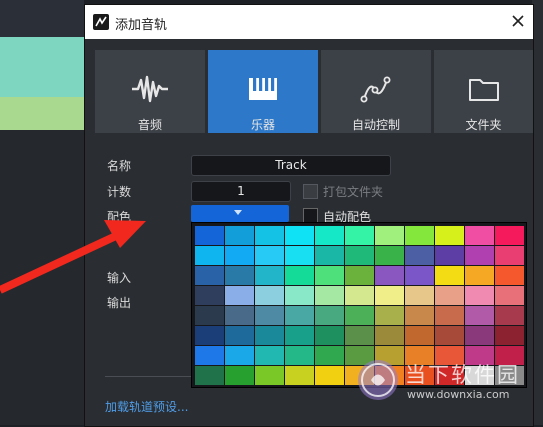 The image size is (543, 427). What do you see at coordinates (150, 91) in the screenshot?
I see `tab-audio: 音频` at bounding box center [150, 91].